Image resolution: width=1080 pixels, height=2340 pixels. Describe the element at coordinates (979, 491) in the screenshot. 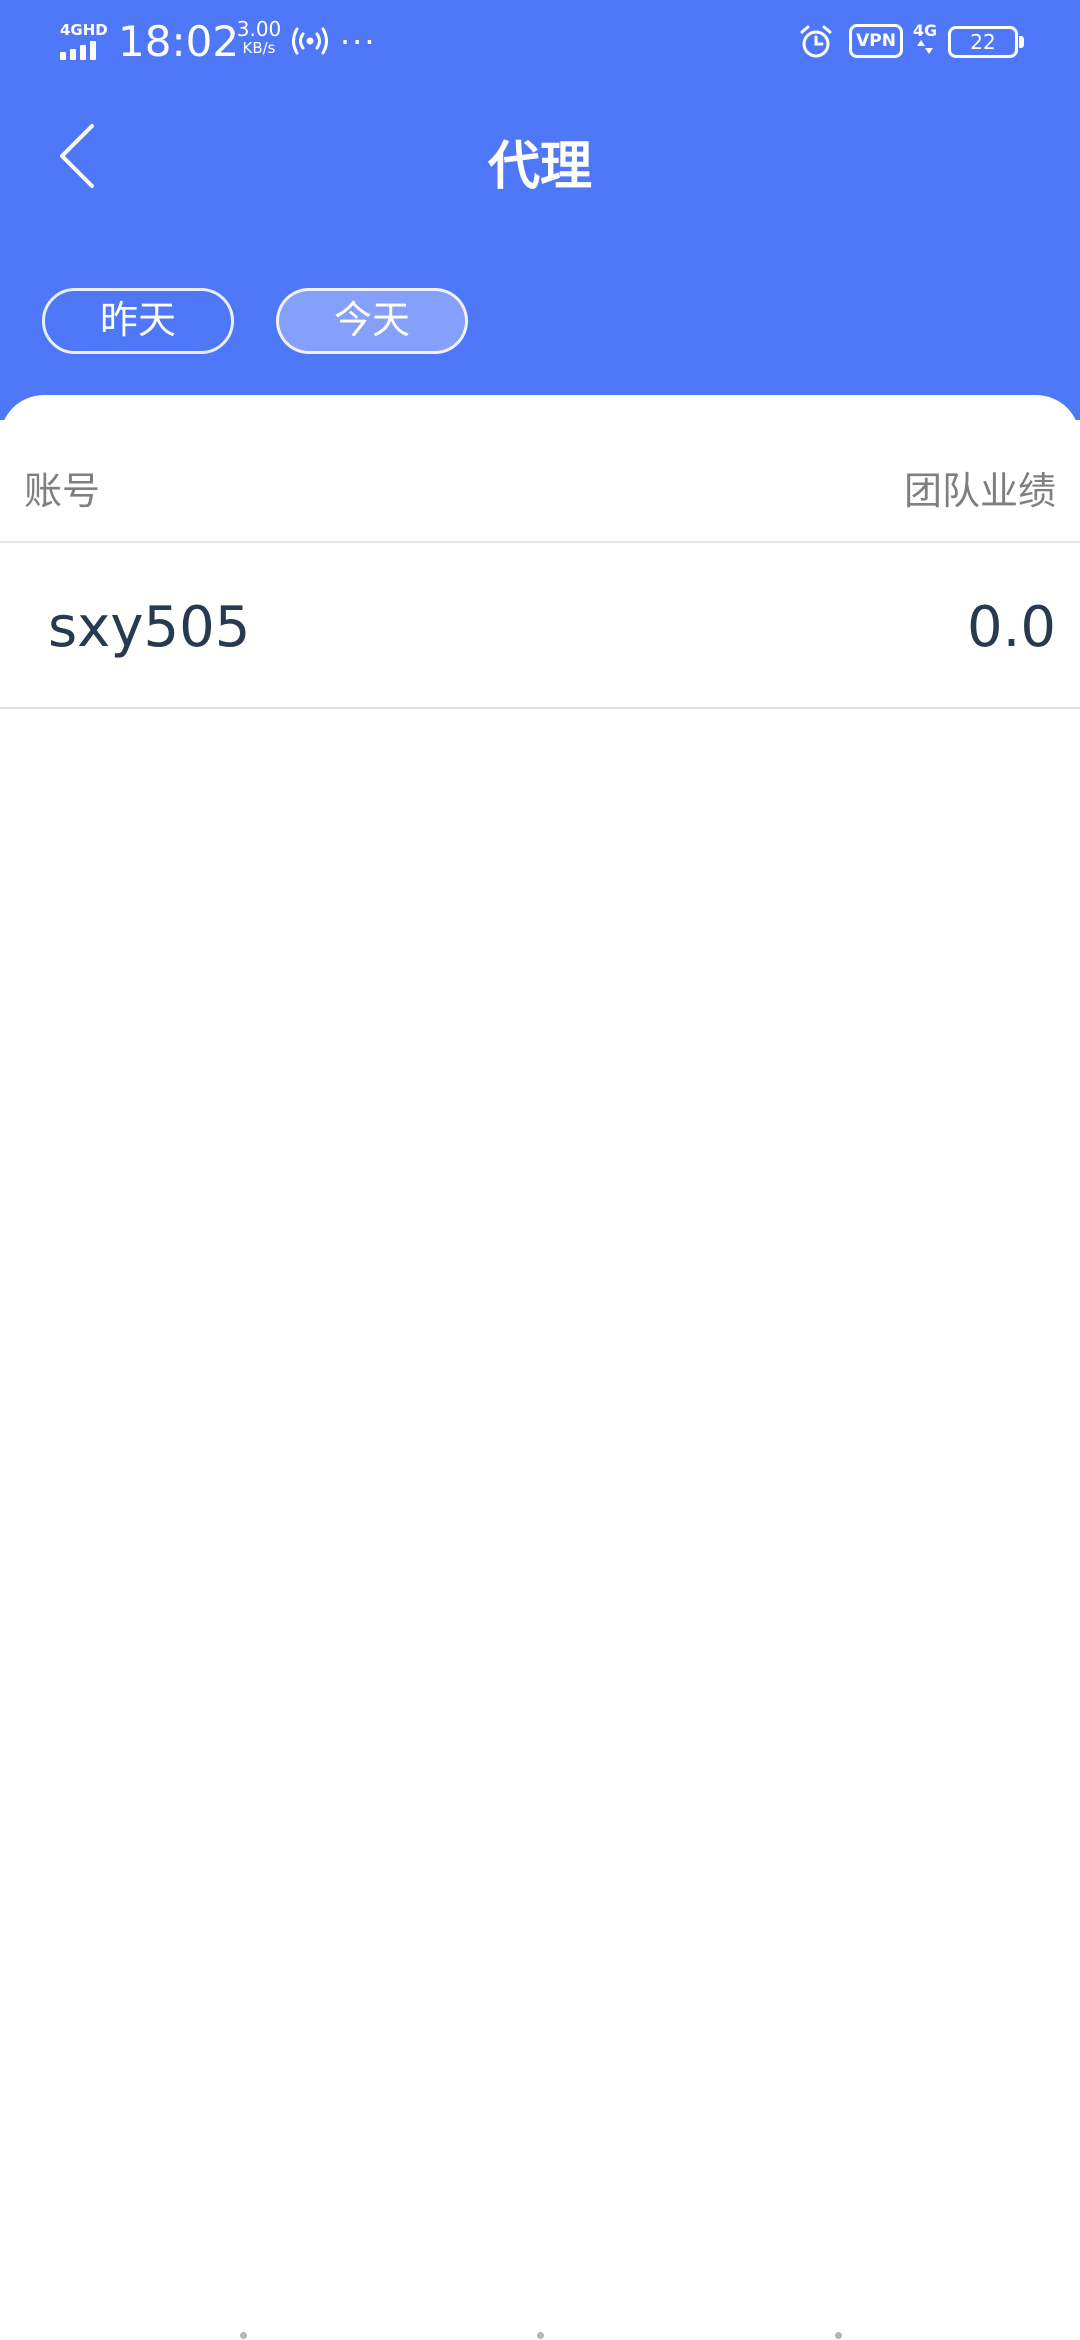

I see `column-header-team-performance: 团队业绩` at that location.